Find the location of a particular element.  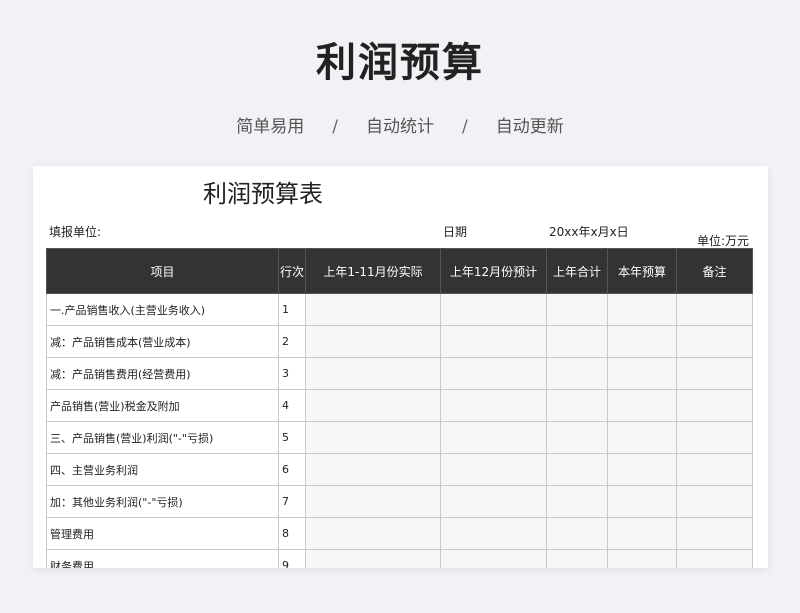

row-number-cell: 7 is located at coordinates (292, 501).